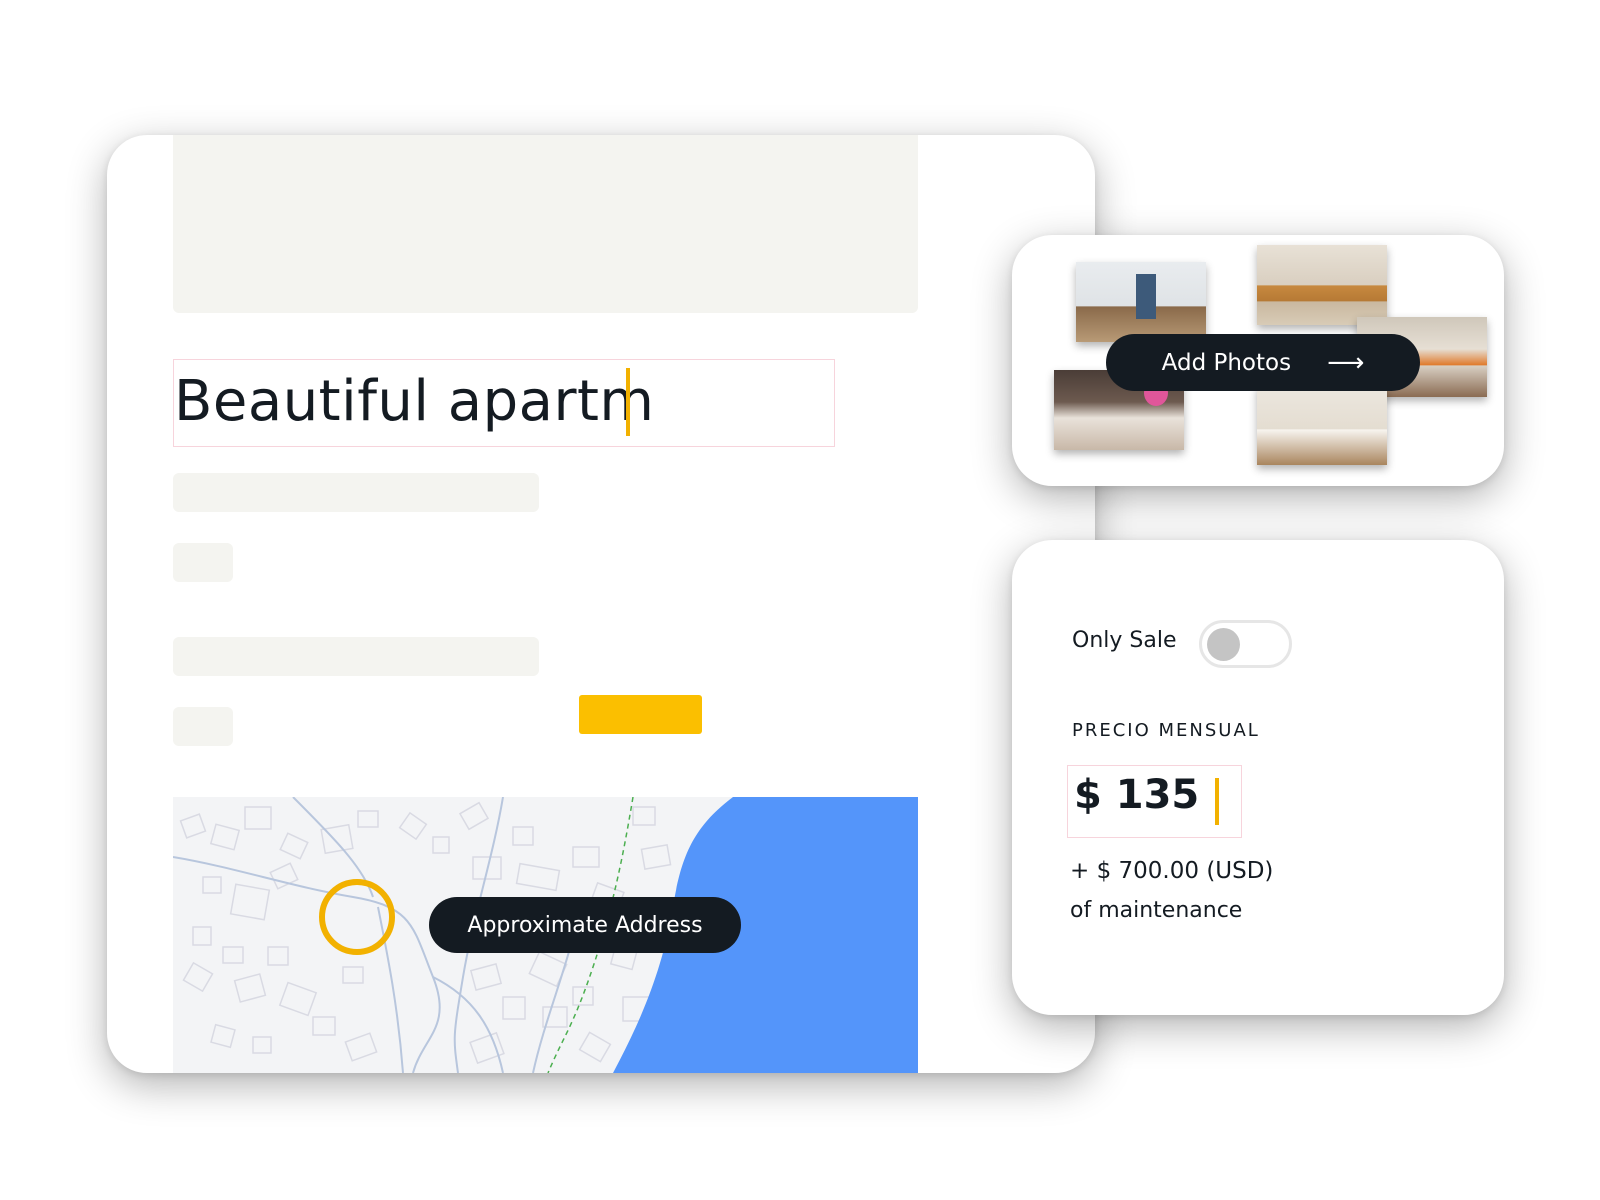  What do you see at coordinates (1322, 285) in the screenshot?
I see `lounge-photo` at bounding box center [1322, 285].